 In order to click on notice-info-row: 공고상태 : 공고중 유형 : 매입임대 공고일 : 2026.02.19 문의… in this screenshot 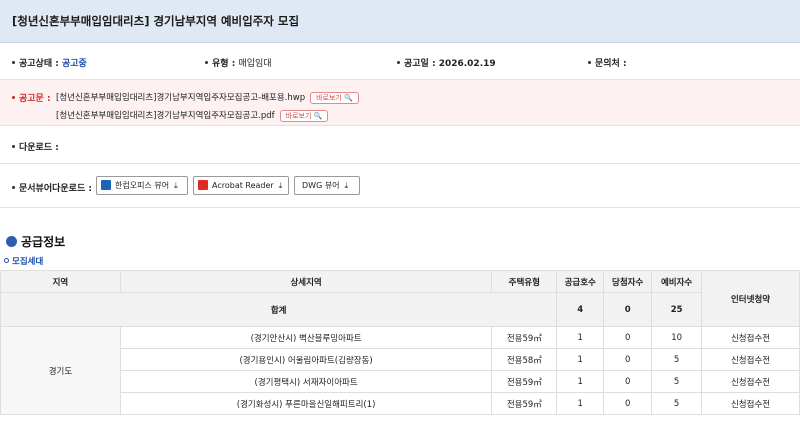, I will do `click(400, 61)`.